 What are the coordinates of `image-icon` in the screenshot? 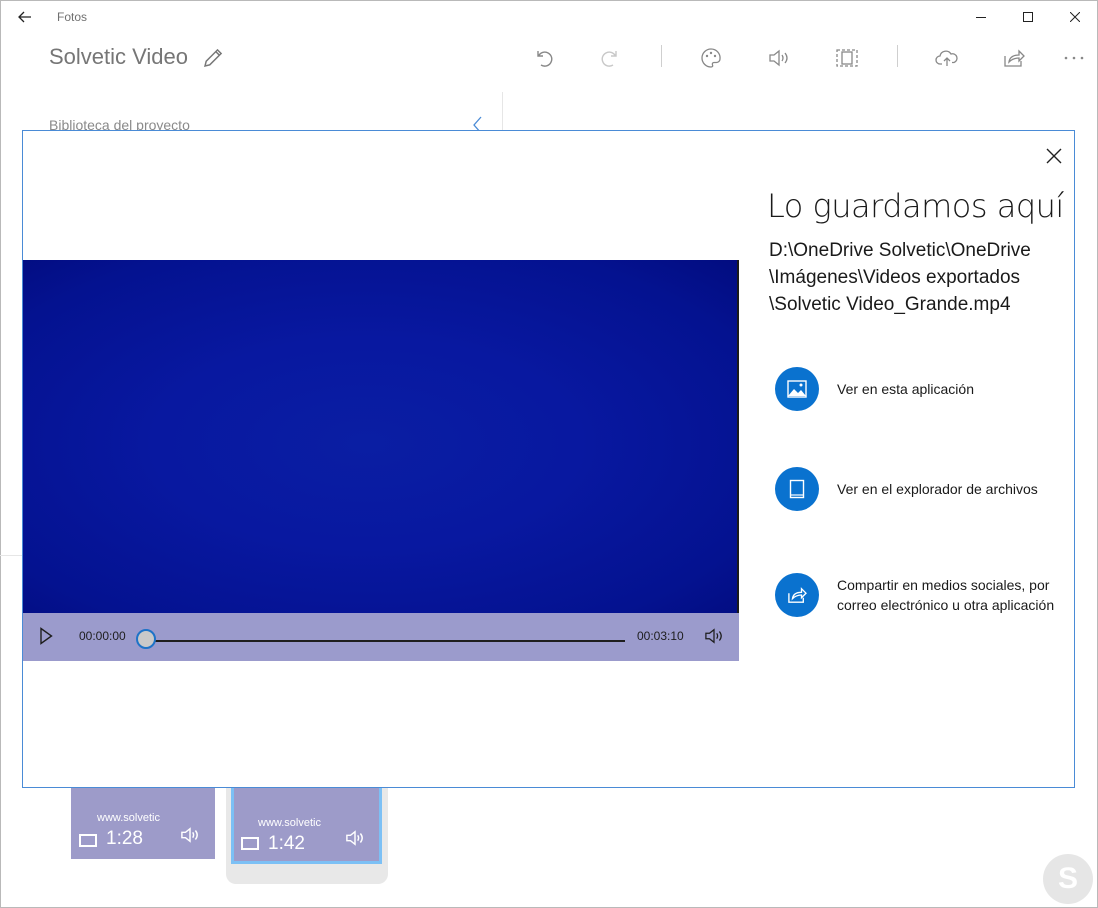 It's located at (797, 389).